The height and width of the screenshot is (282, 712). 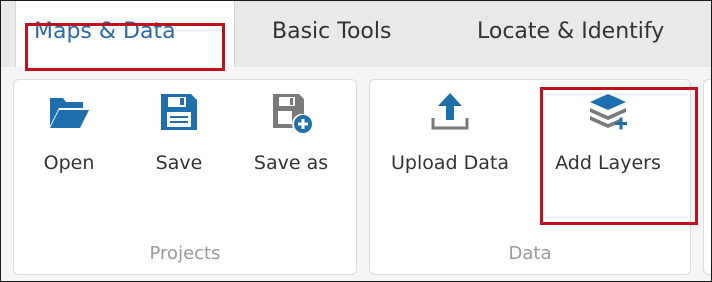 What do you see at coordinates (69, 150) in the screenshot?
I see `open-button: Open` at bounding box center [69, 150].